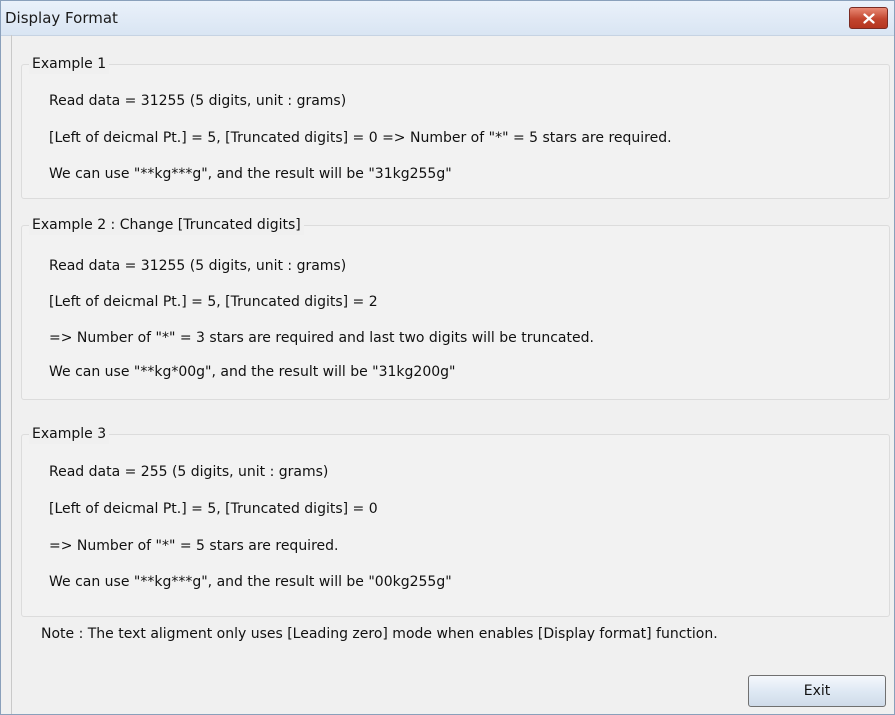 The width and height of the screenshot is (895, 715). Describe the element at coordinates (69, 64) in the screenshot. I see `group-title: Example 1` at that location.